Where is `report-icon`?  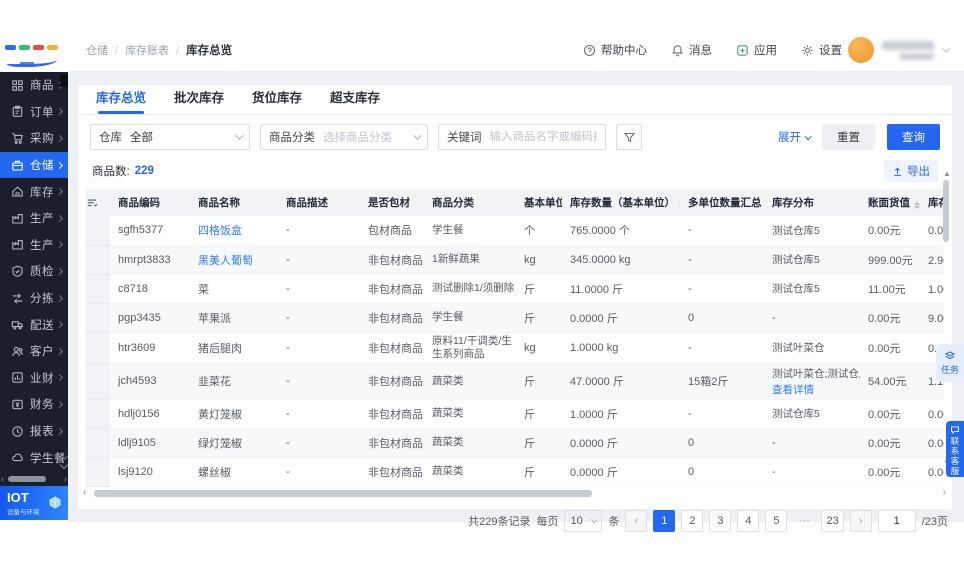 report-icon is located at coordinates (17, 431).